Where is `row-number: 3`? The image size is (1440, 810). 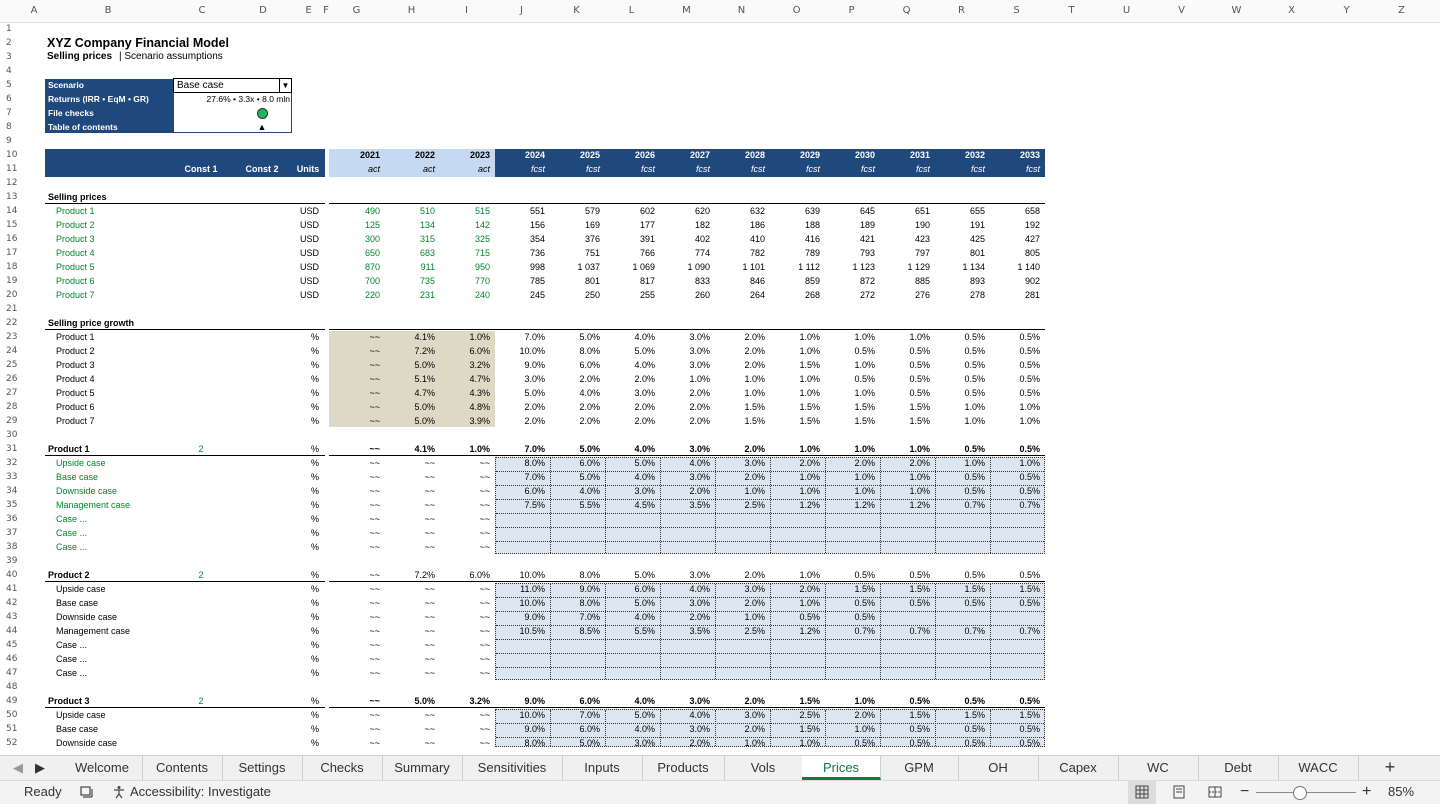 row-number: 3 is located at coordinates (15, 57).